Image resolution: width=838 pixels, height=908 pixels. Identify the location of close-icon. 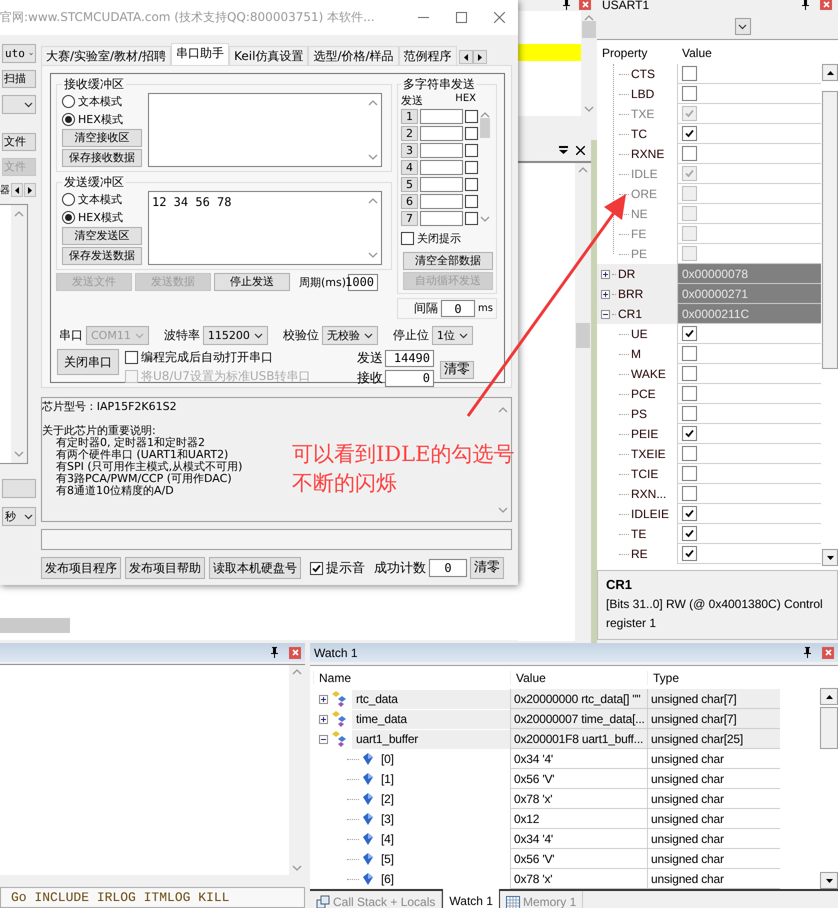
(580, 150).